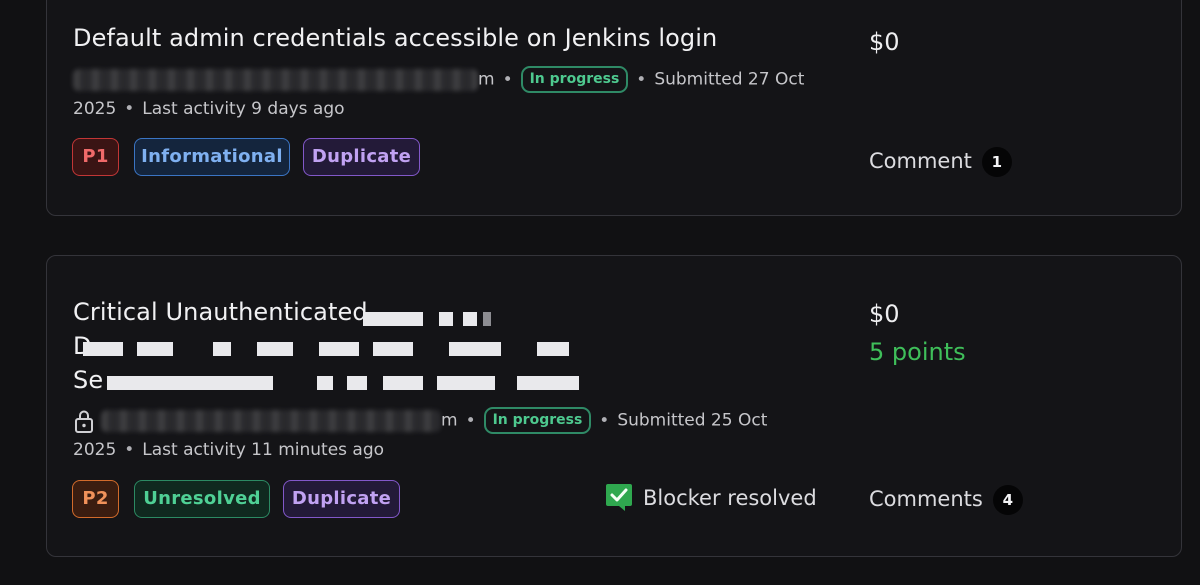 The height and width of the screenshot is (585, 1200). Describe the element at coordinates (729, 79) in the screenshot. I see `submitted-date: Submitted 27 Oct` at that location.